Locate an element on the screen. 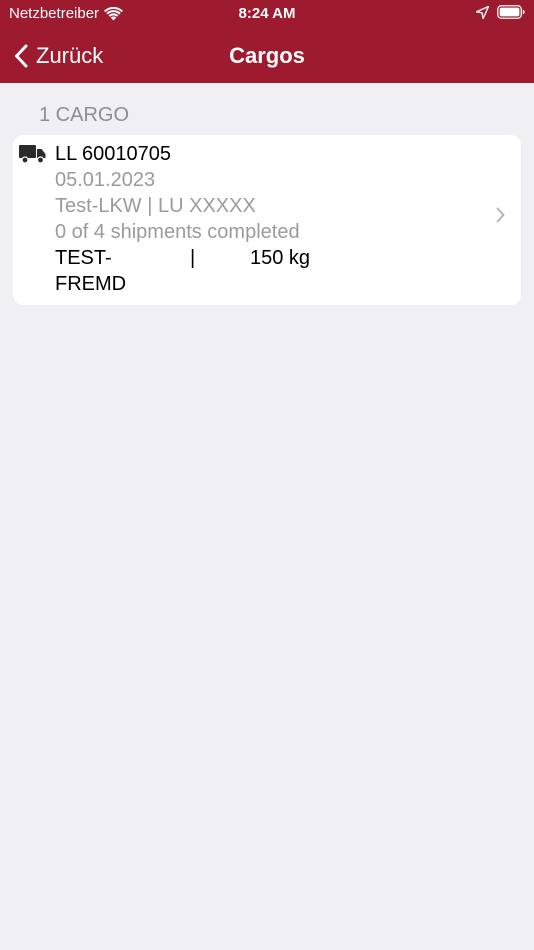 This screenshot has width=534, height=950. status-bar: Netzbetreiber 8:24 AM is located at coordinates (267, 14).